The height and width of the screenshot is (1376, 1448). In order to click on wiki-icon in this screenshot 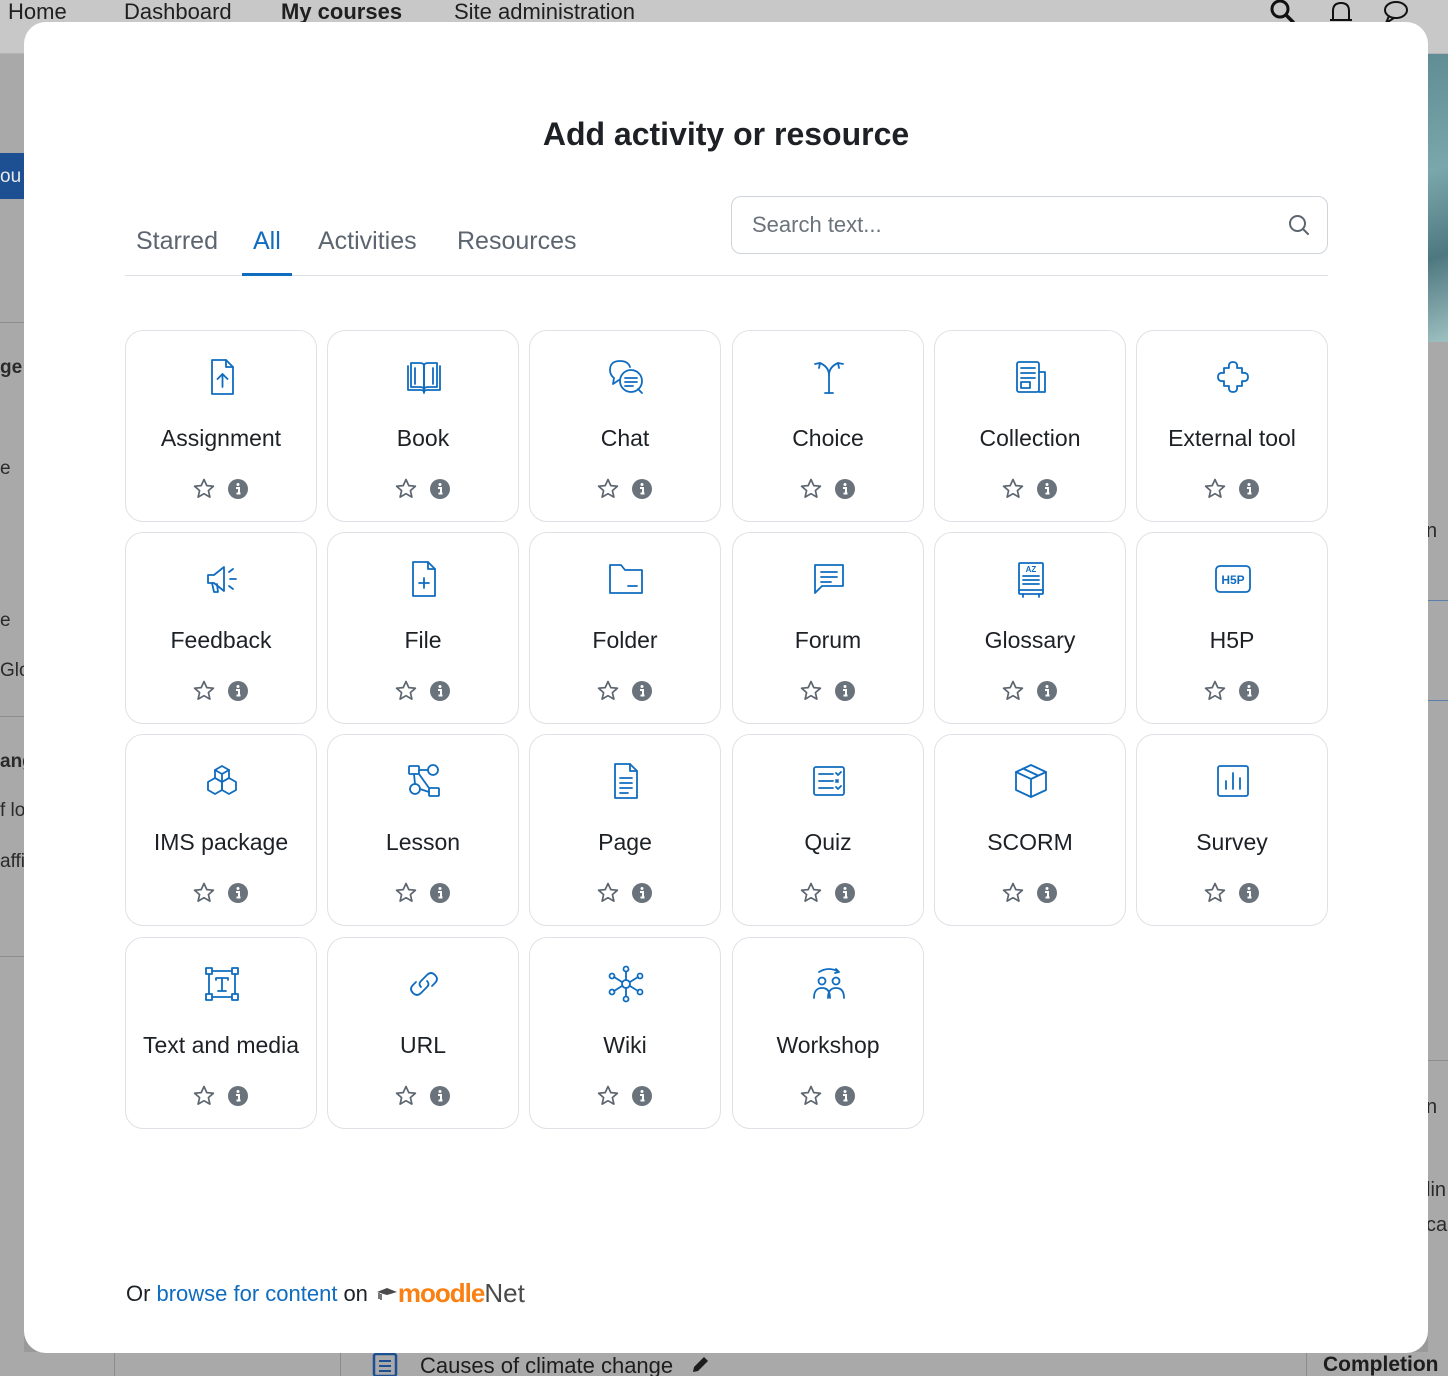, I will do `click(626, 984)`.